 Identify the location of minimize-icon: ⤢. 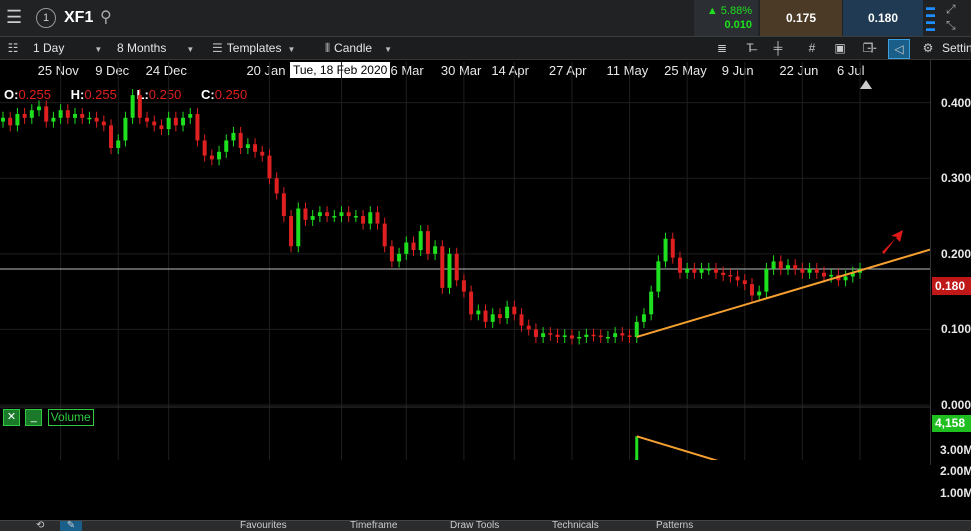
(951, 9).